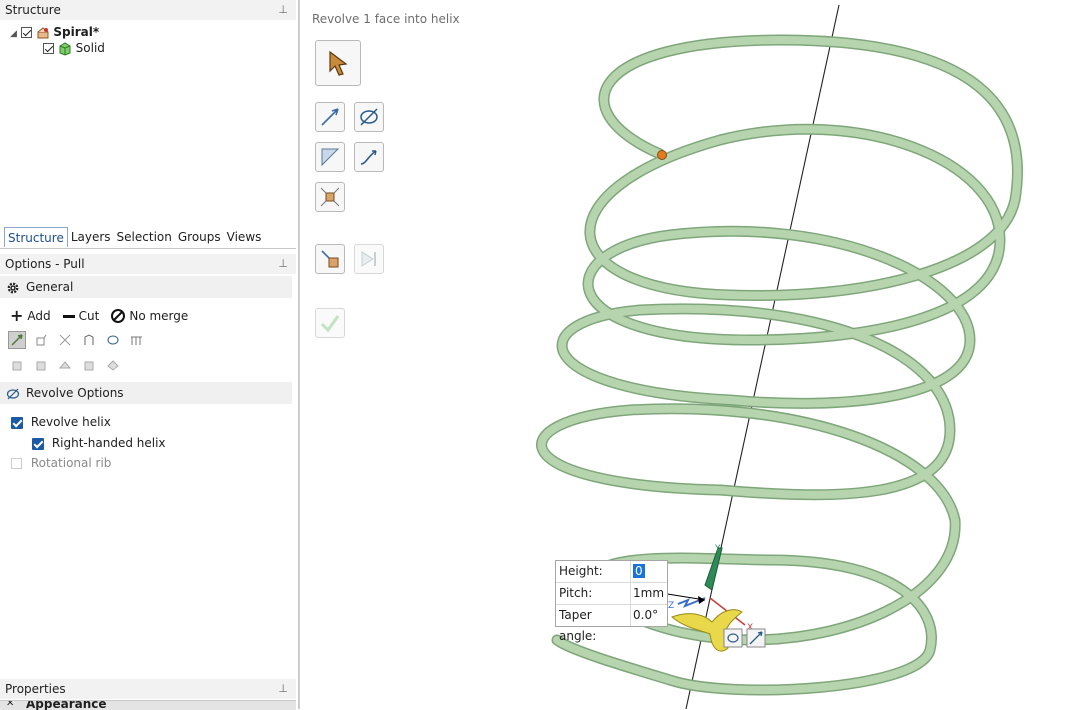 Image resolution: width=1084 pixels, height=710 pixels. I want to click on pull-up-to-button, so click(330, 259).